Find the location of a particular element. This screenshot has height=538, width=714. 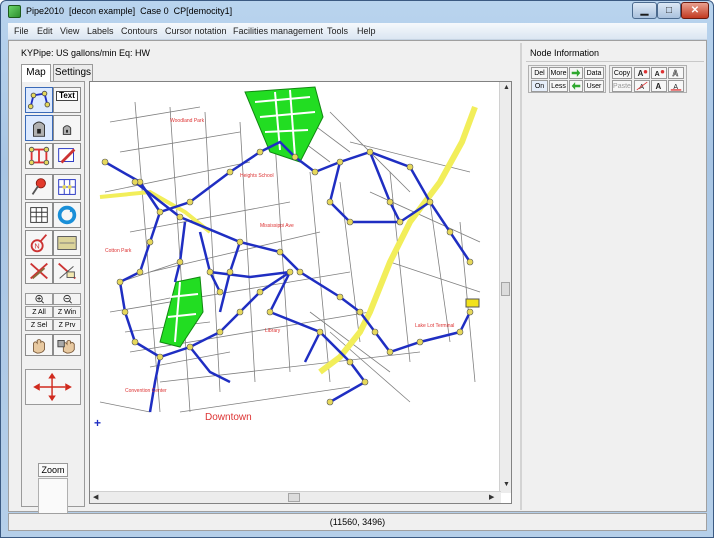

data-button: Data is located at coordinates (594, 73).